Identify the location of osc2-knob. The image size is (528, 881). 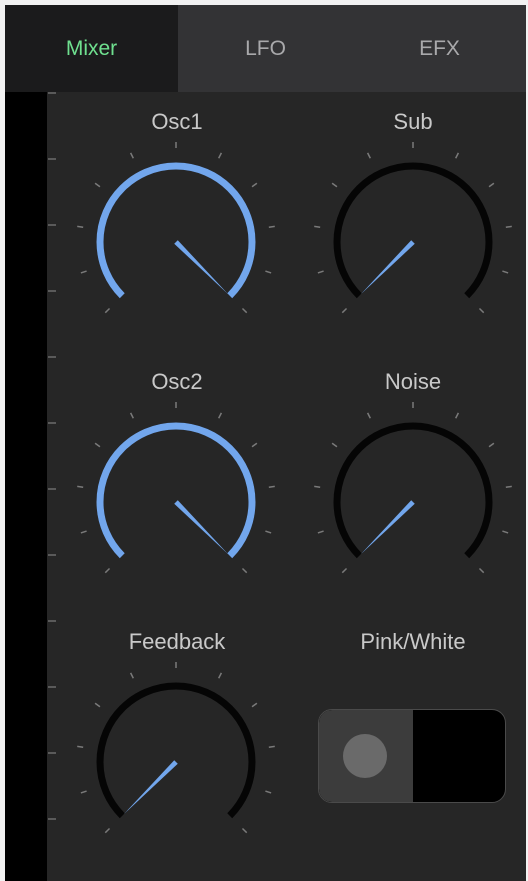
(176, 494).